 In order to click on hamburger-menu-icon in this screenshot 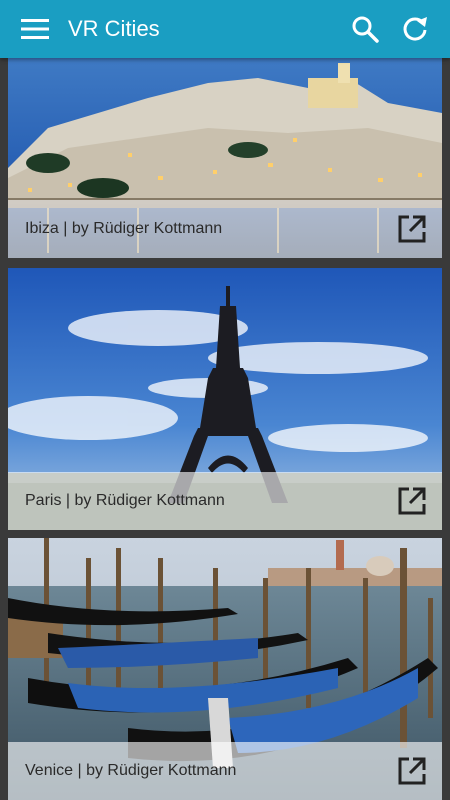, I will do `click(35, 29)`.